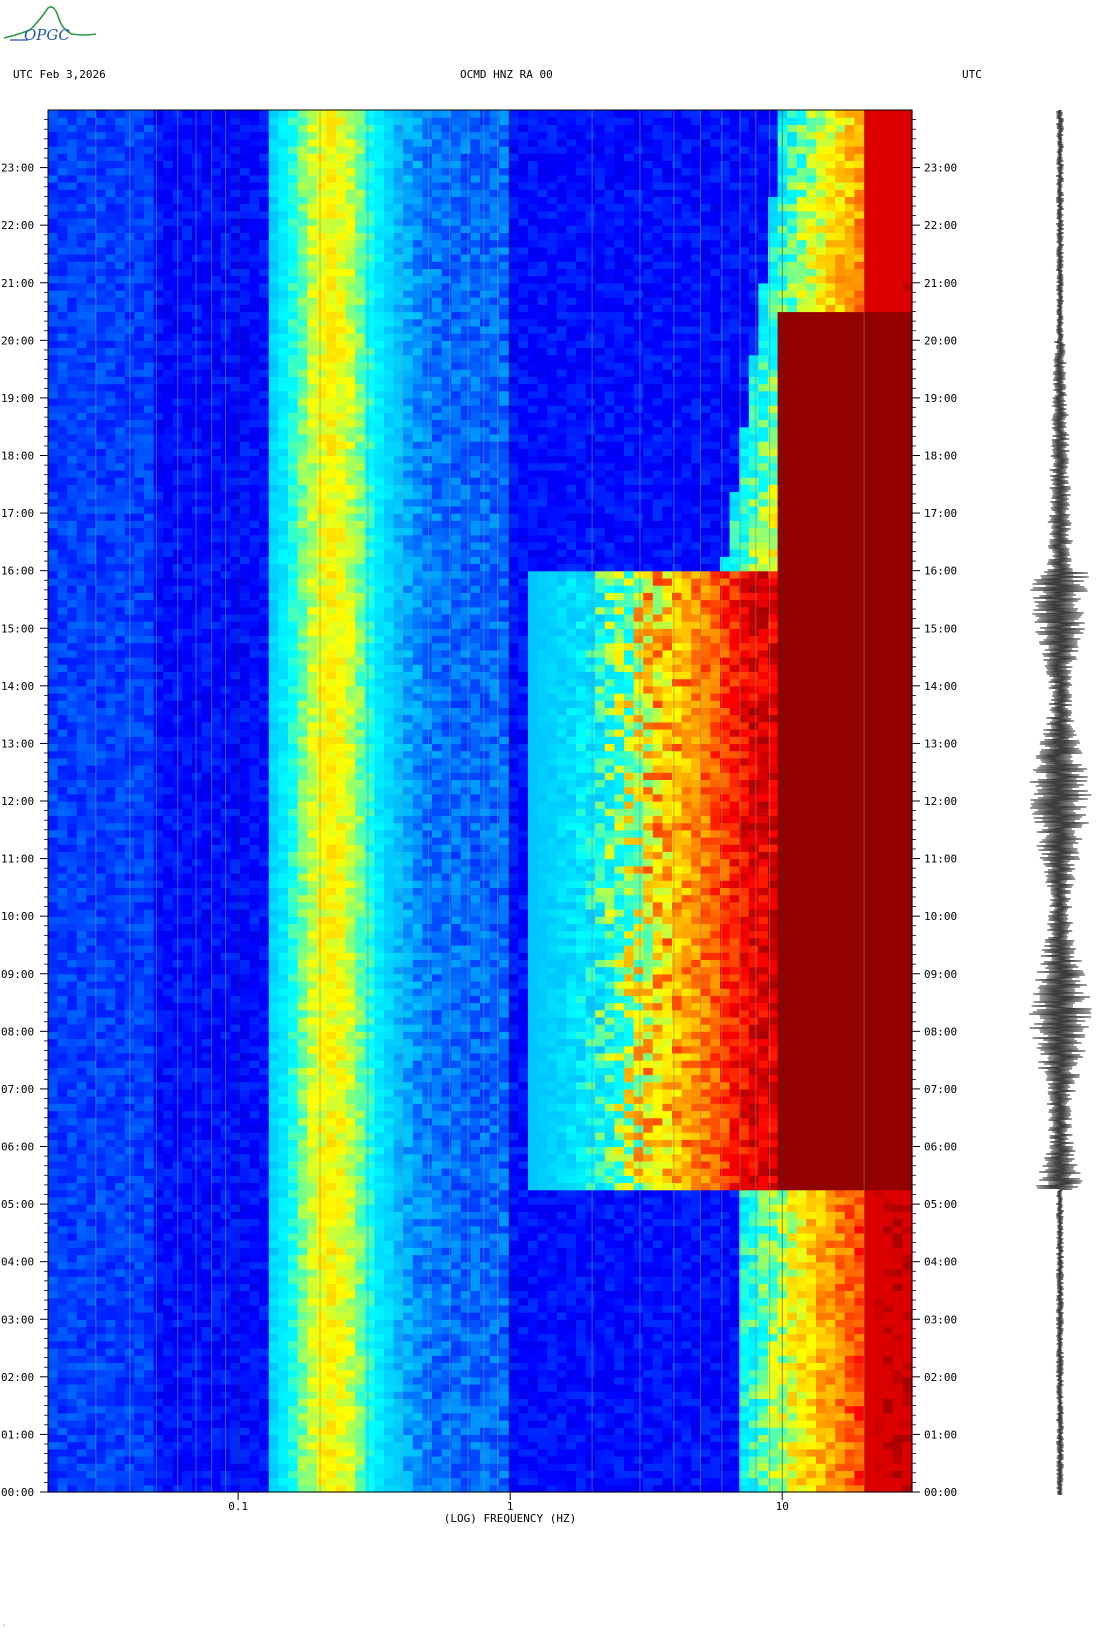  I want to click on y-tick-label-right: 01:00, so click(940, 1434).